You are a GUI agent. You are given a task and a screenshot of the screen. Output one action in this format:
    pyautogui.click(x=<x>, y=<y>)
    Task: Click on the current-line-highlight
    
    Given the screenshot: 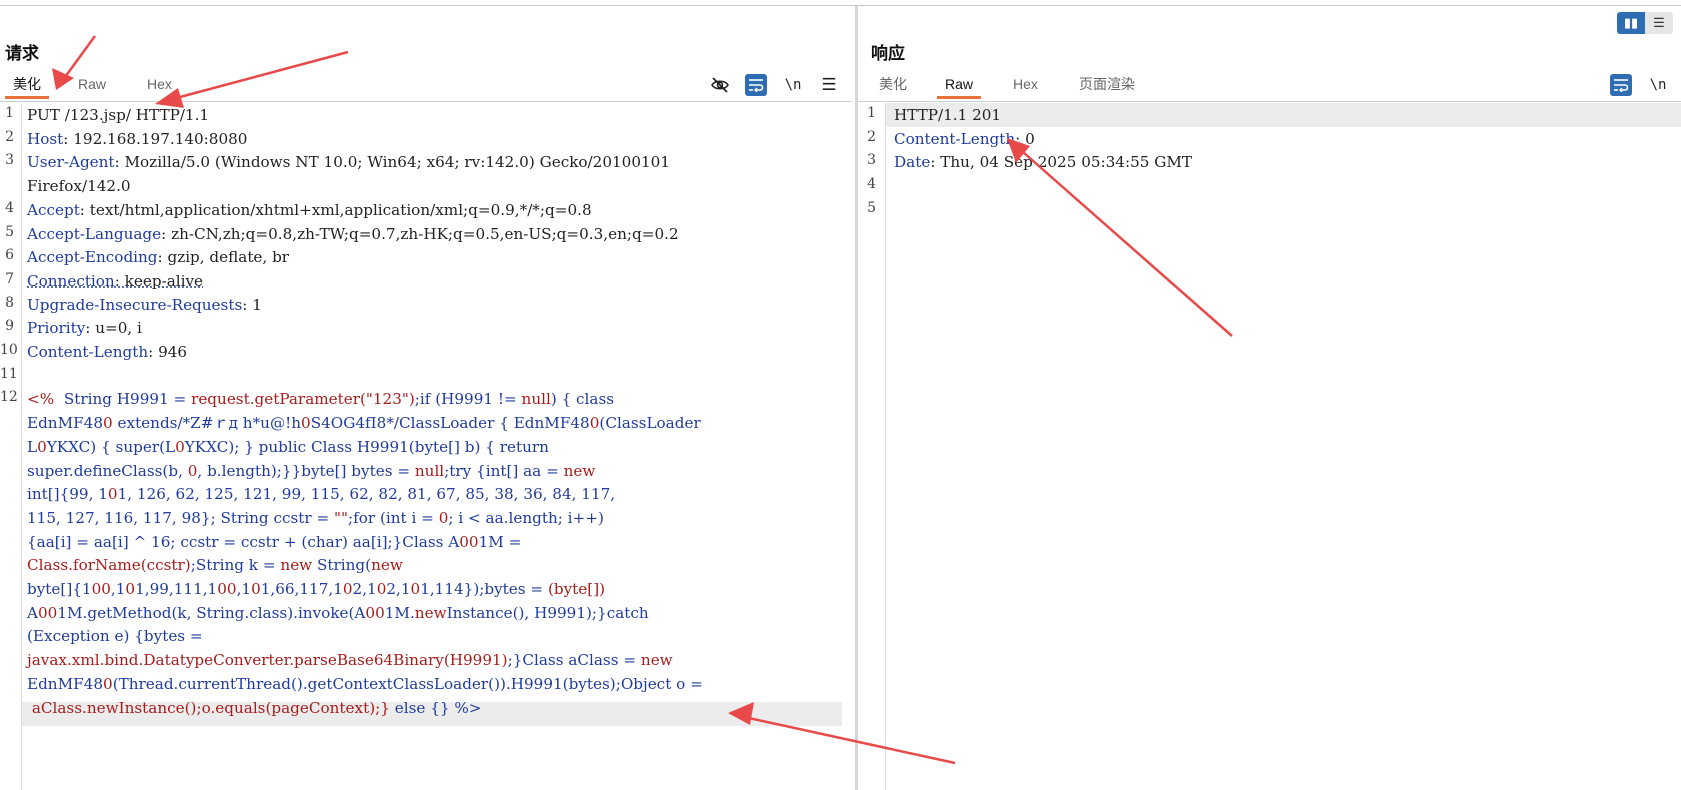 What is the action you would take?
    pyautogui.click(x=1283, y=115)
    